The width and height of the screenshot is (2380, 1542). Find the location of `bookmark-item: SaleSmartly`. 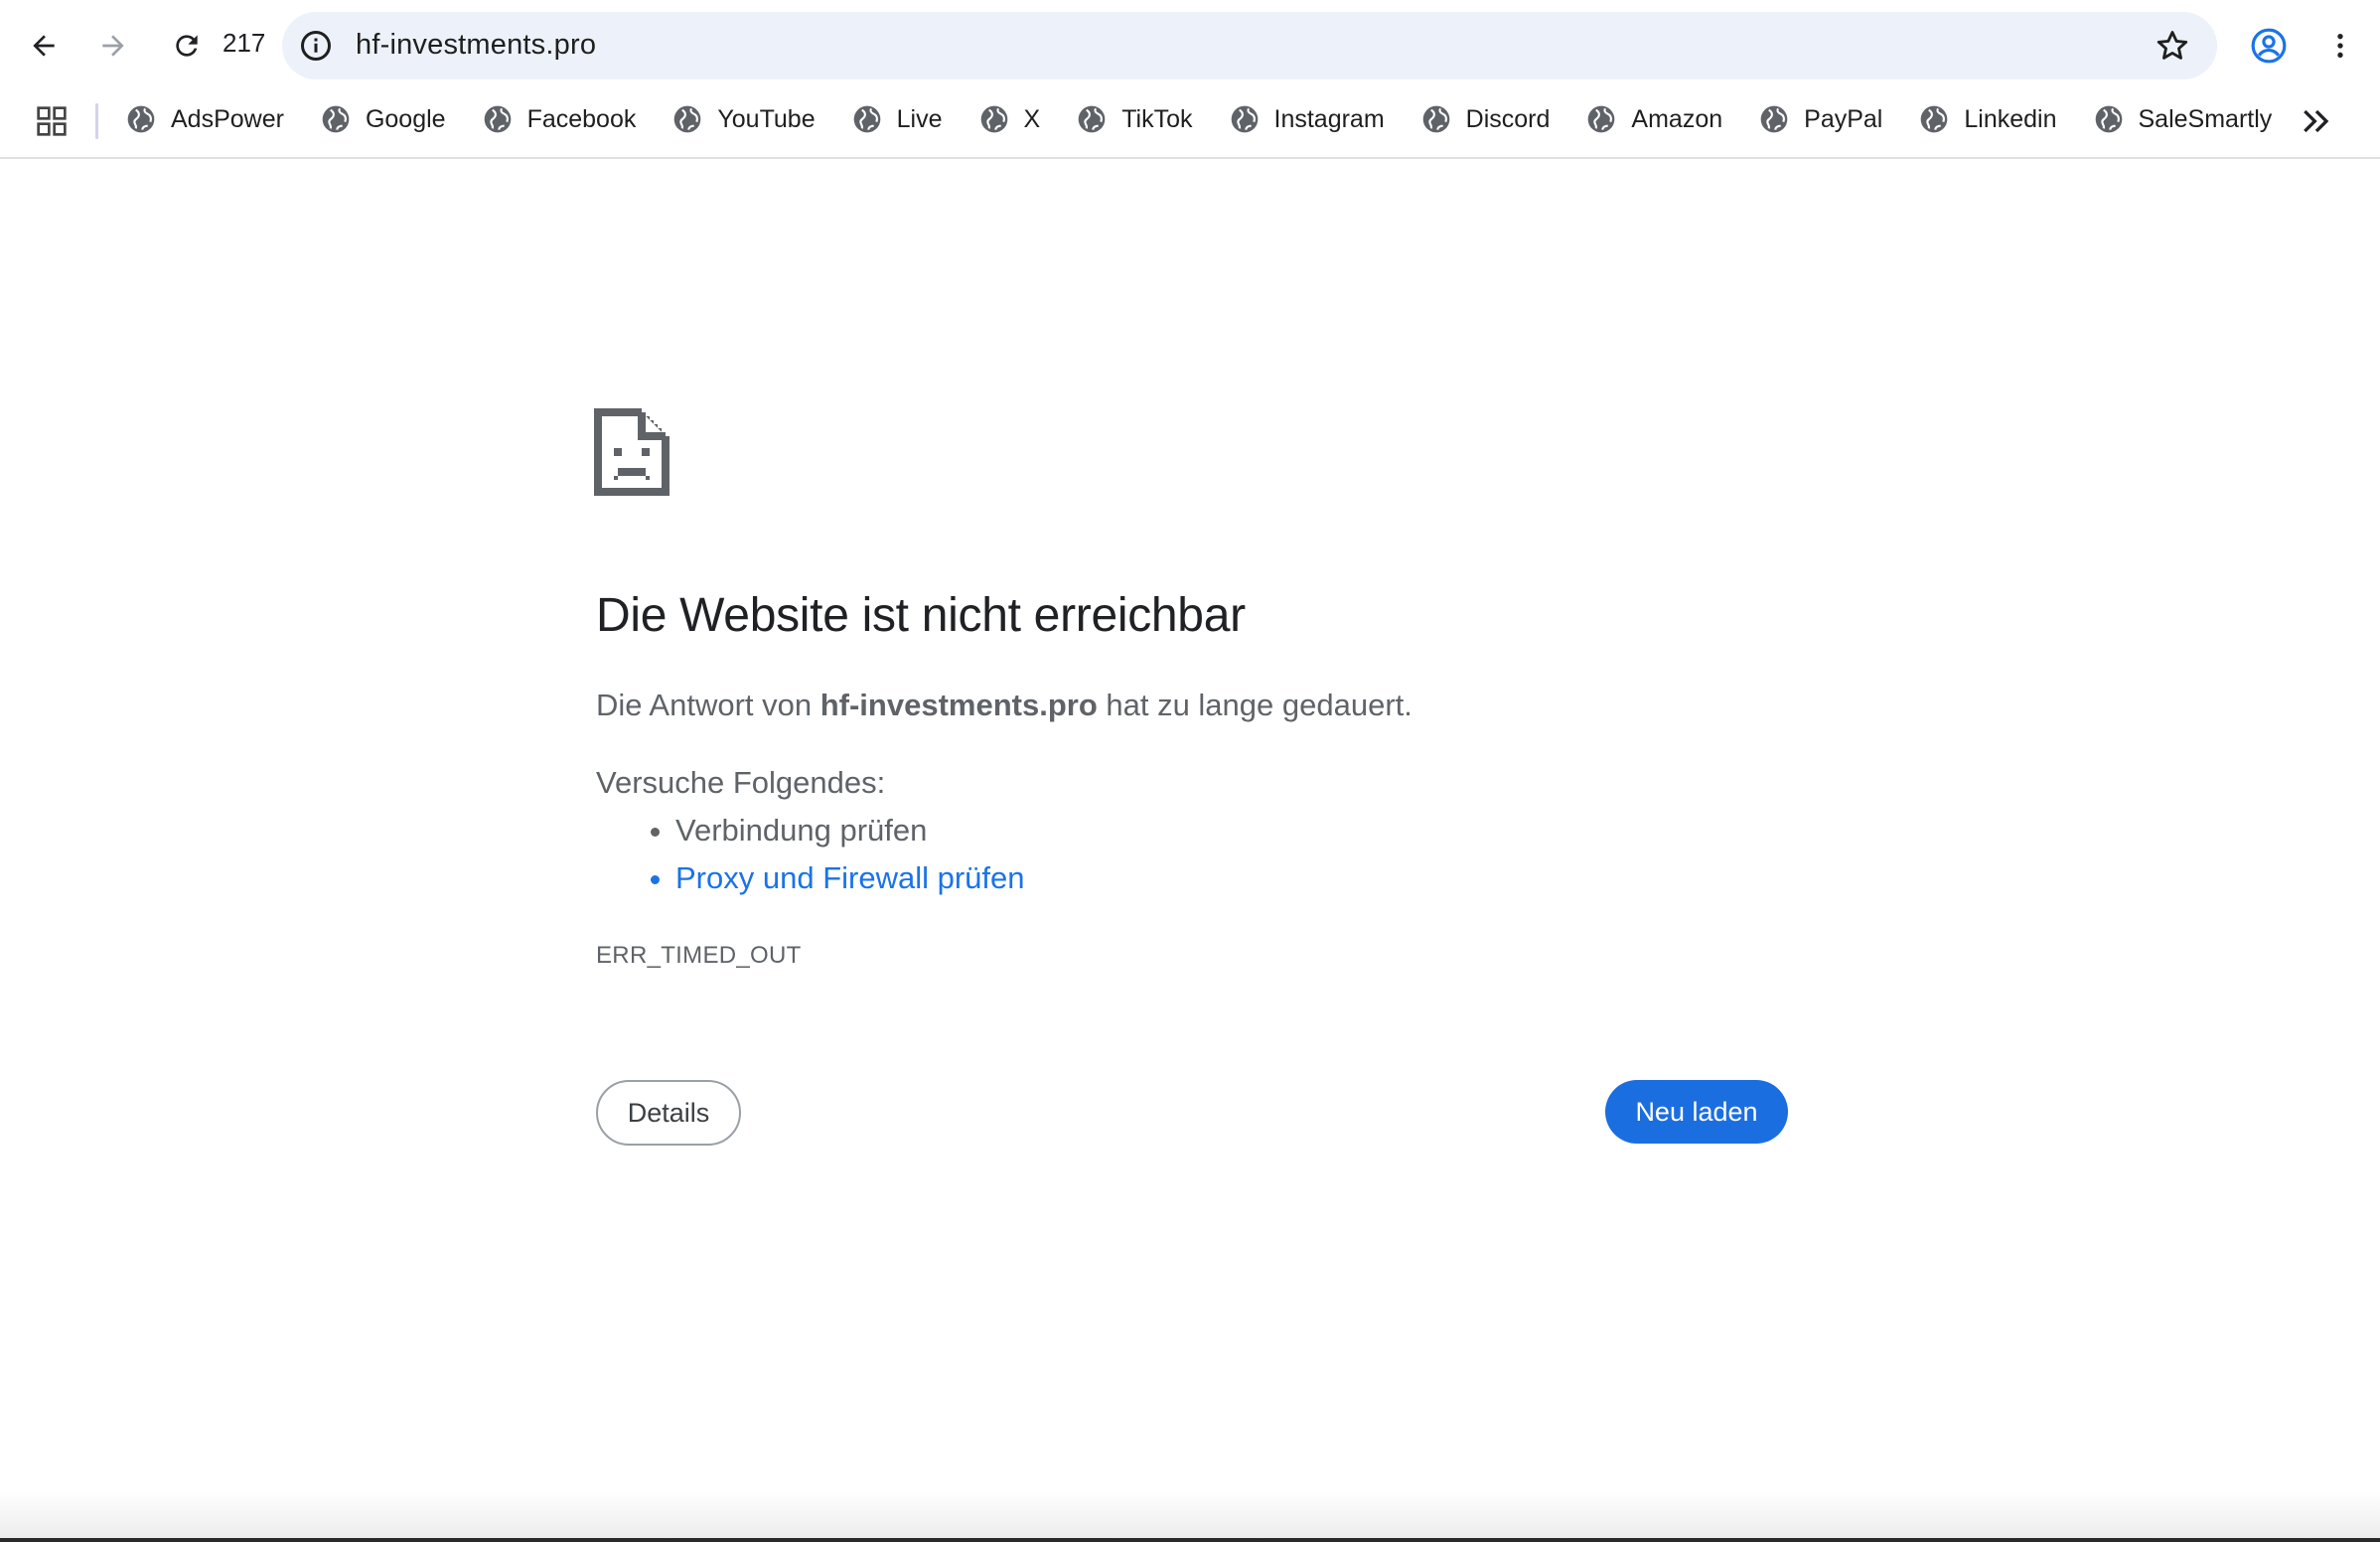

bookmark-item: SaleSmartly is located at coordinates (2183, 119).